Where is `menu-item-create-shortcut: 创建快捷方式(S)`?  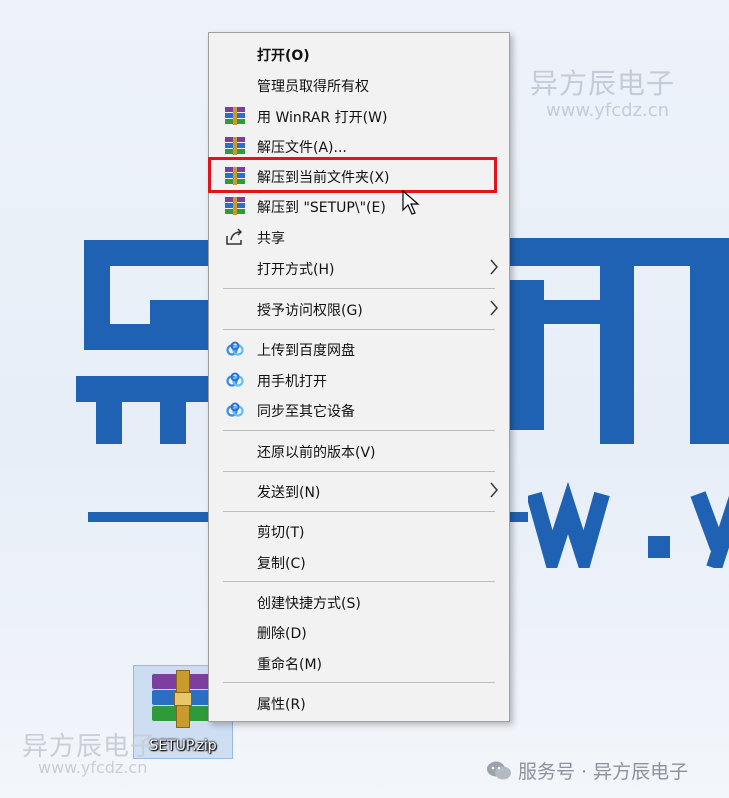
menu-item-create-shortcut: 创建快捷方式(S) is located at coordinates (359, 602).